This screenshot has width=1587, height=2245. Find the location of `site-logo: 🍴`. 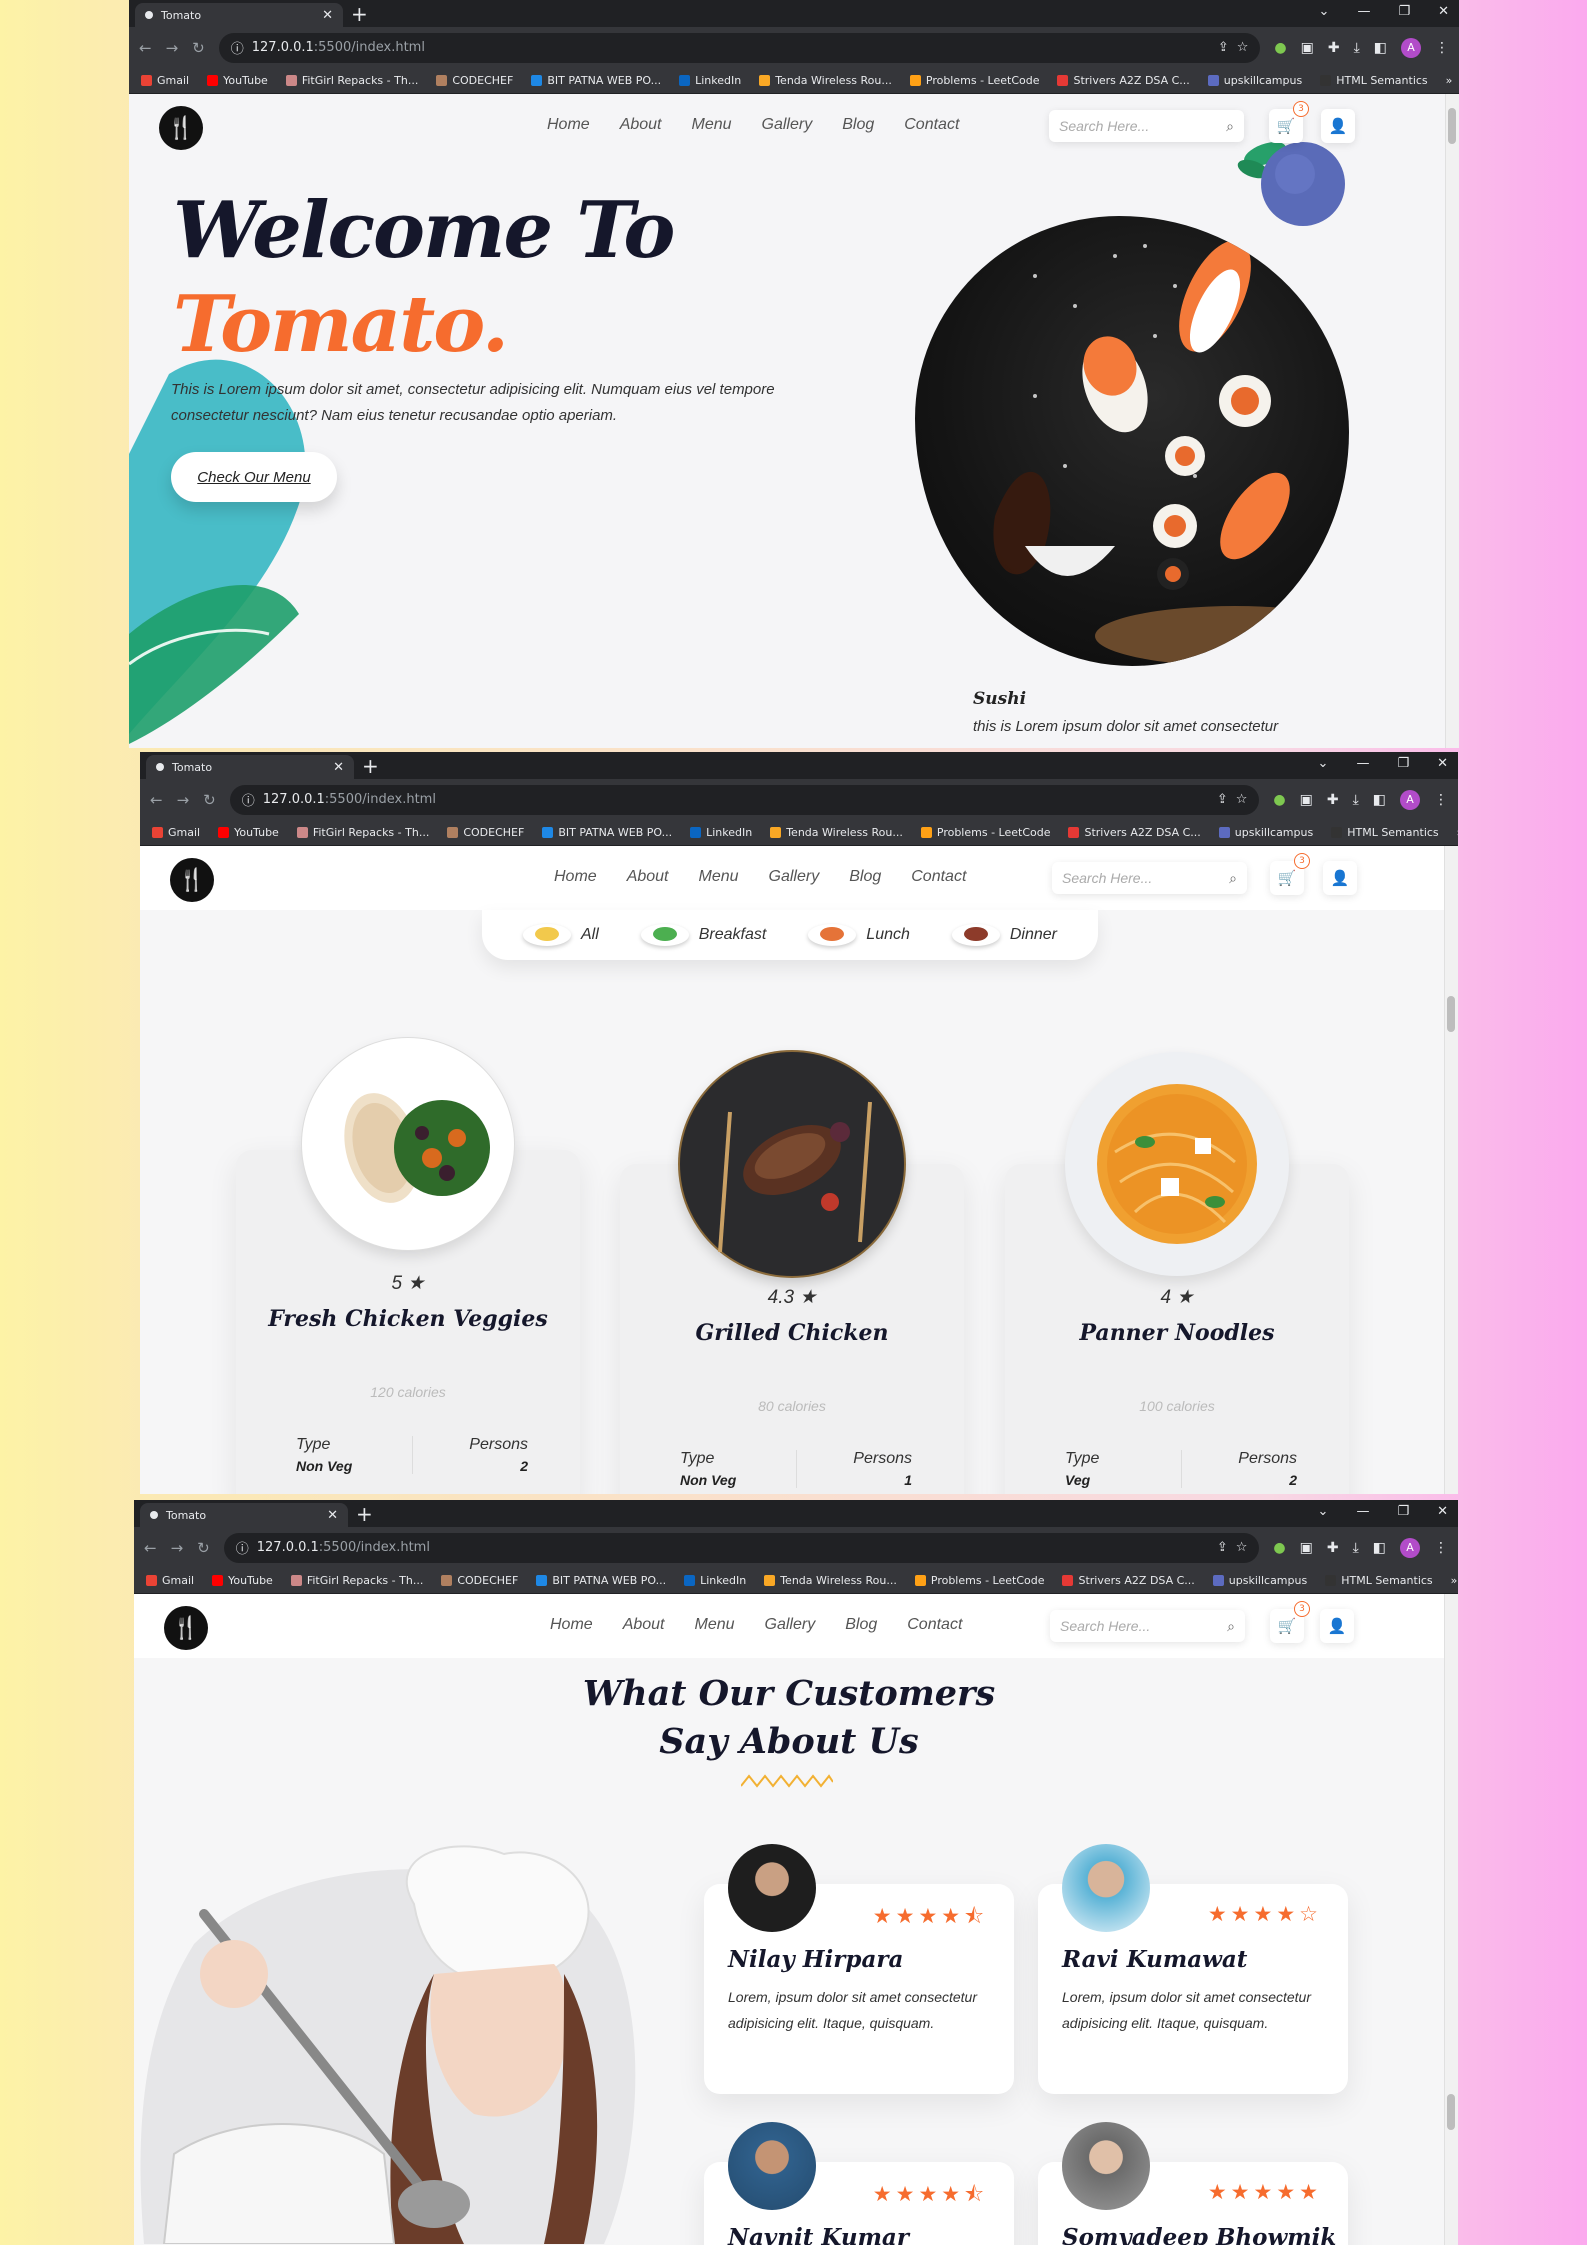

site-logo: 🍴 is located at coordinates (181, 128).